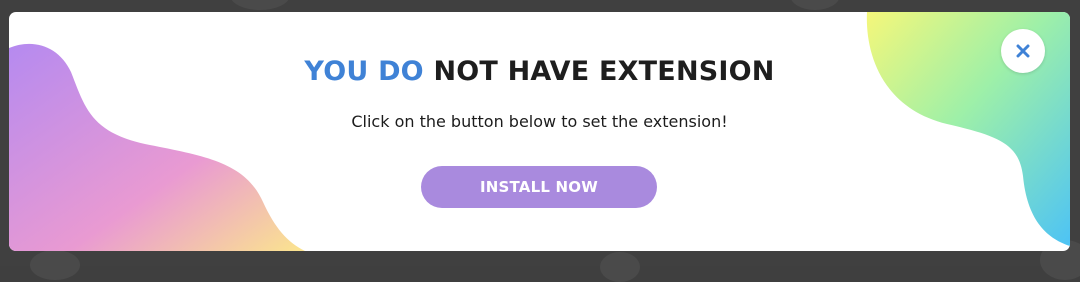  What do you see at coordinates (364, 71) in the screenshot?
I see `title-accent: YOU DO` at bounding box center [364, 71].